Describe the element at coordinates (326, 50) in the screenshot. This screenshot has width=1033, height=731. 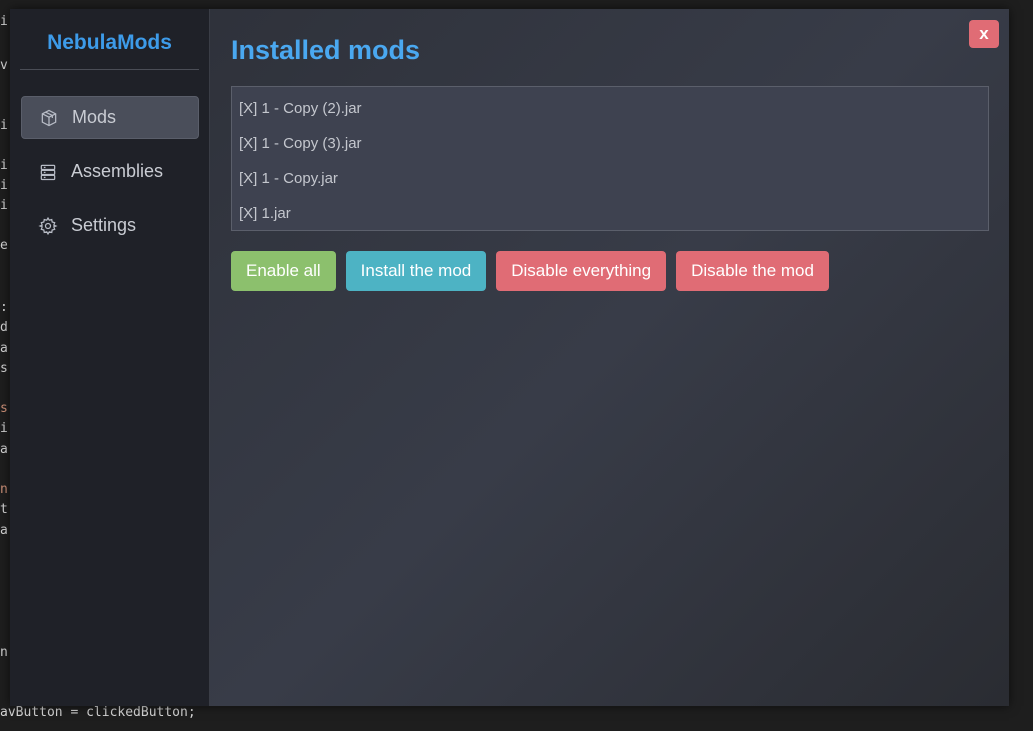
I see `page-title: Installed mods` at that location.